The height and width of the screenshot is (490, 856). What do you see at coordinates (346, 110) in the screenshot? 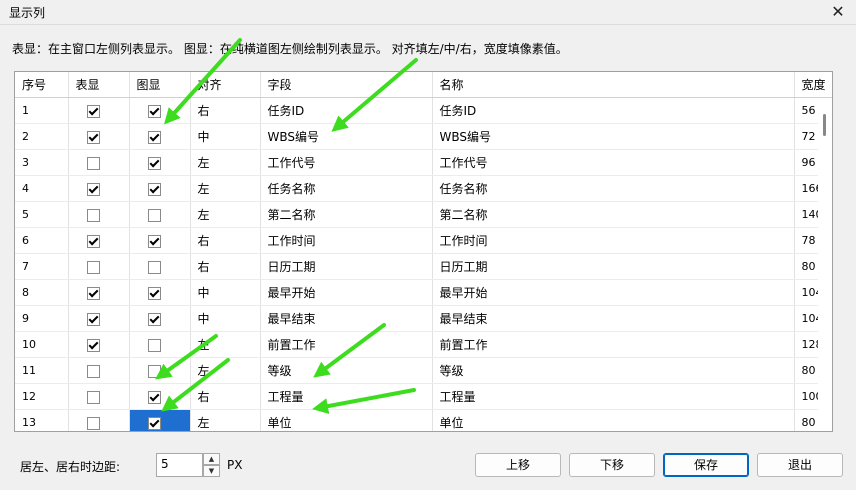
I see `field-cell: 任务ID` at bounding box center [346, 110].